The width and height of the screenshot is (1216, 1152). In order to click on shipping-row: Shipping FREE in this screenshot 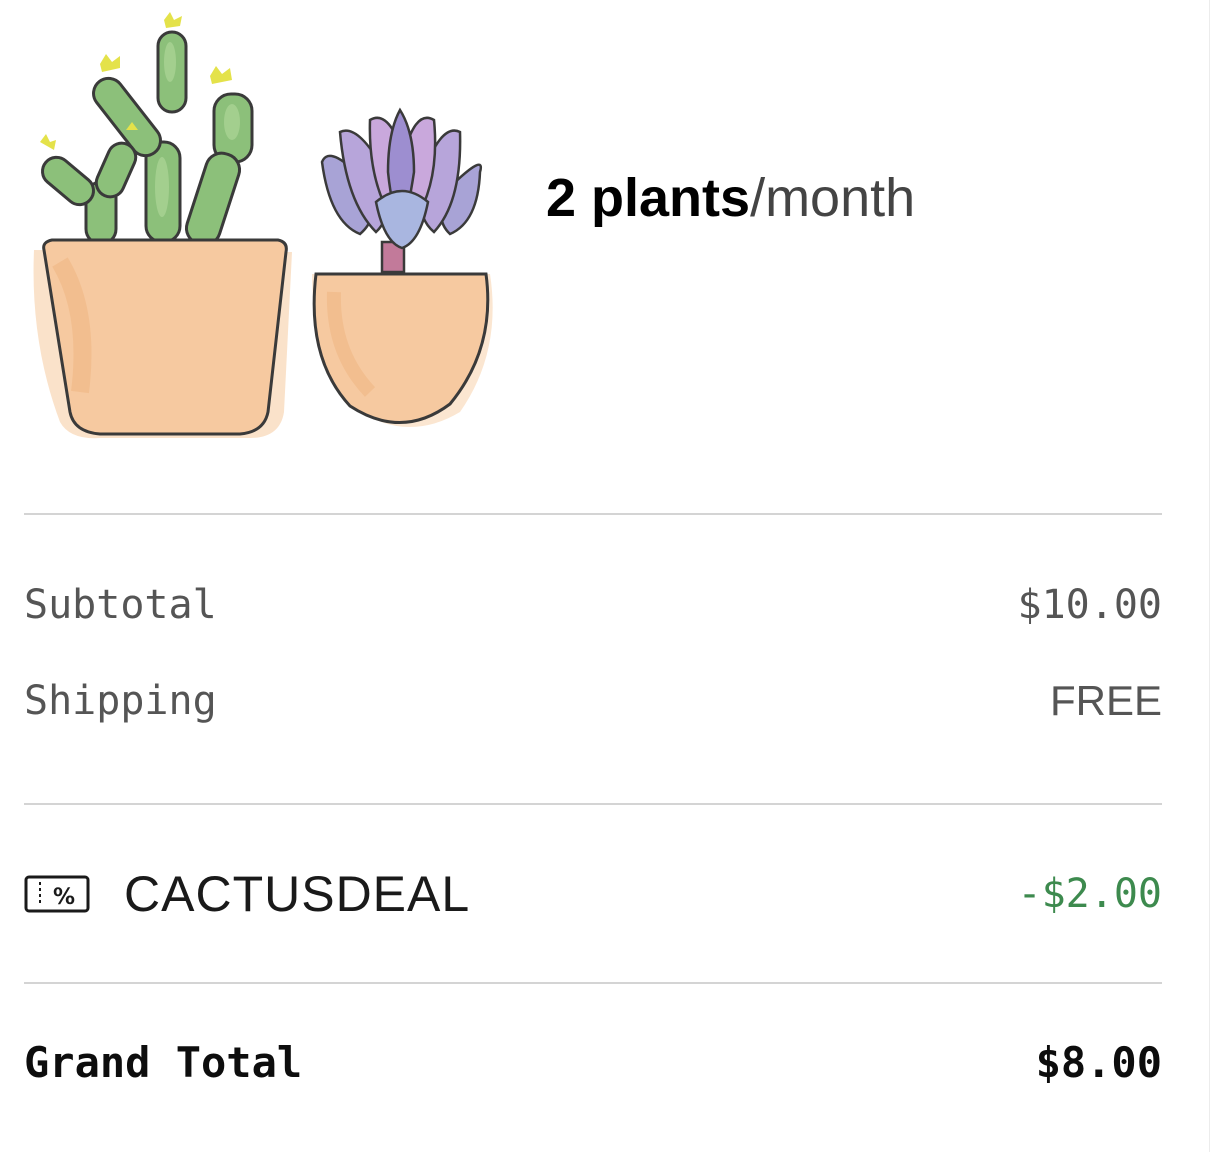, I will do `click(593, 701)`.